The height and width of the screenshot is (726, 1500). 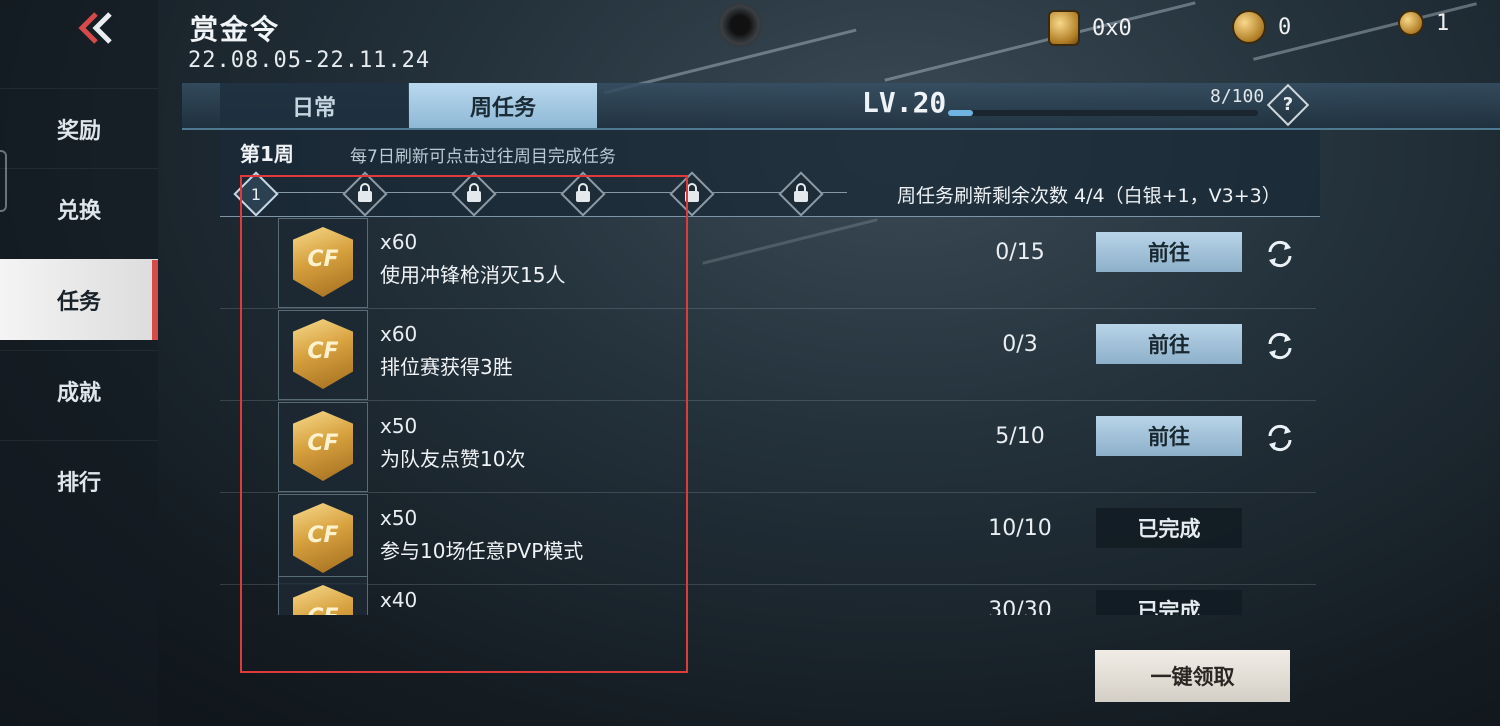 I want to click on task-count: 30/30, so click(x=1020, y=606).